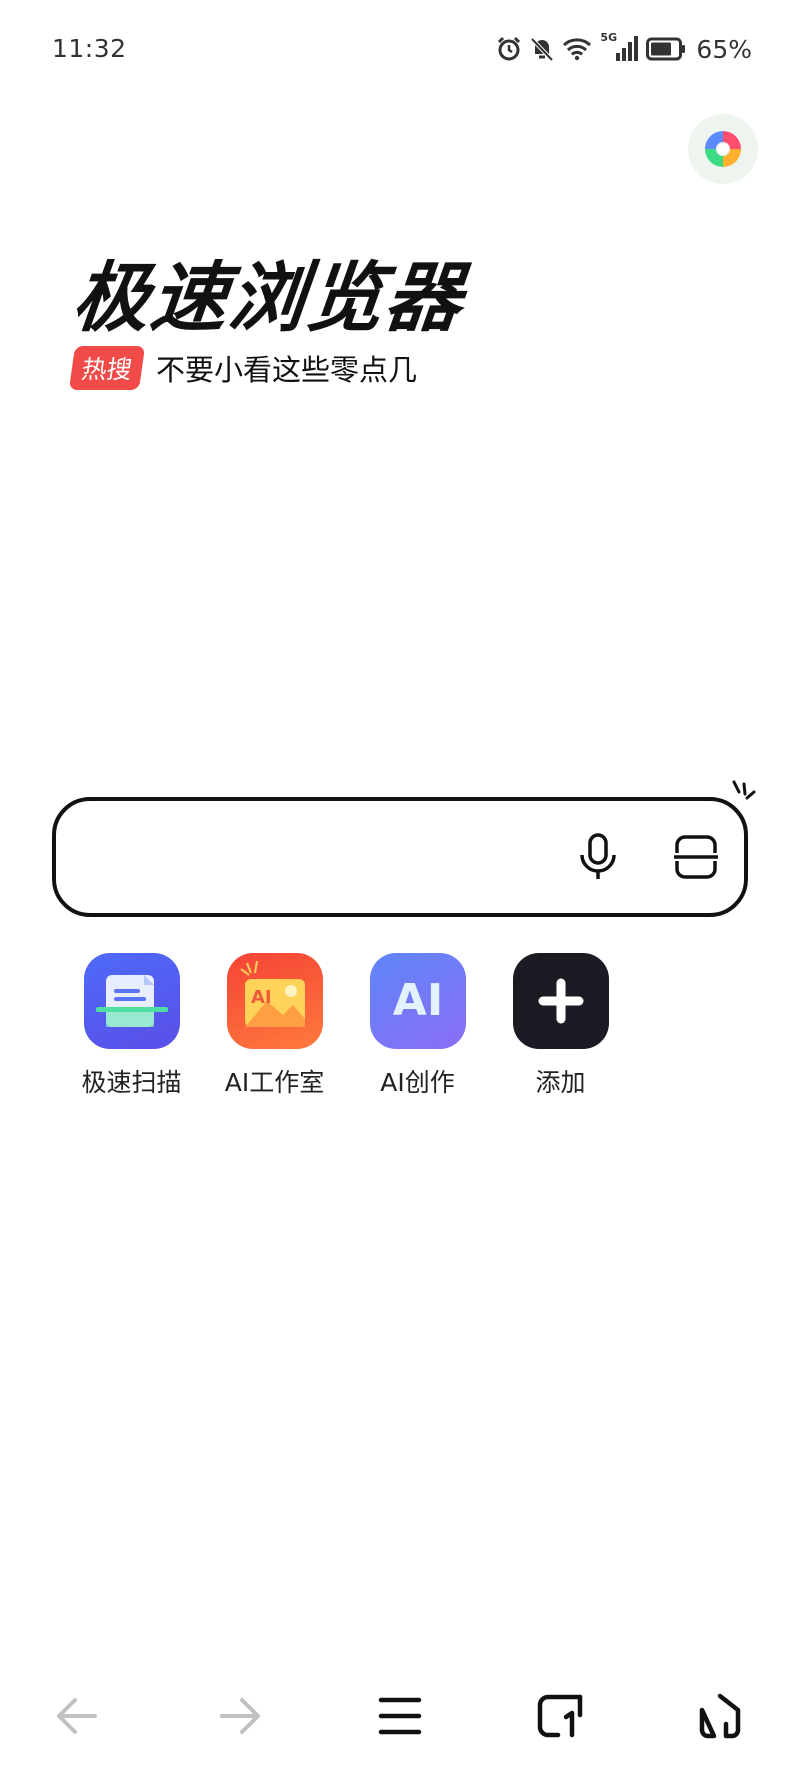 The height and width of the screenshot is (1768, 800). What do you see at coordinates (577, 49) in the screenshot?
I see `wifi-icon` at bounding box center [577, 49].